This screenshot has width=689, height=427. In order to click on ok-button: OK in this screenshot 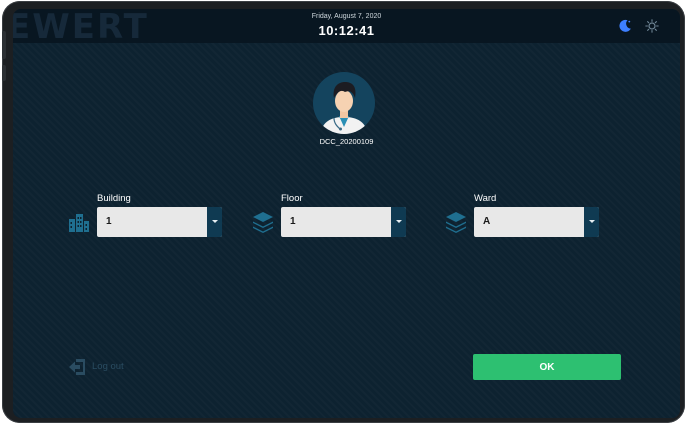, I will do `click(547, 367)`.